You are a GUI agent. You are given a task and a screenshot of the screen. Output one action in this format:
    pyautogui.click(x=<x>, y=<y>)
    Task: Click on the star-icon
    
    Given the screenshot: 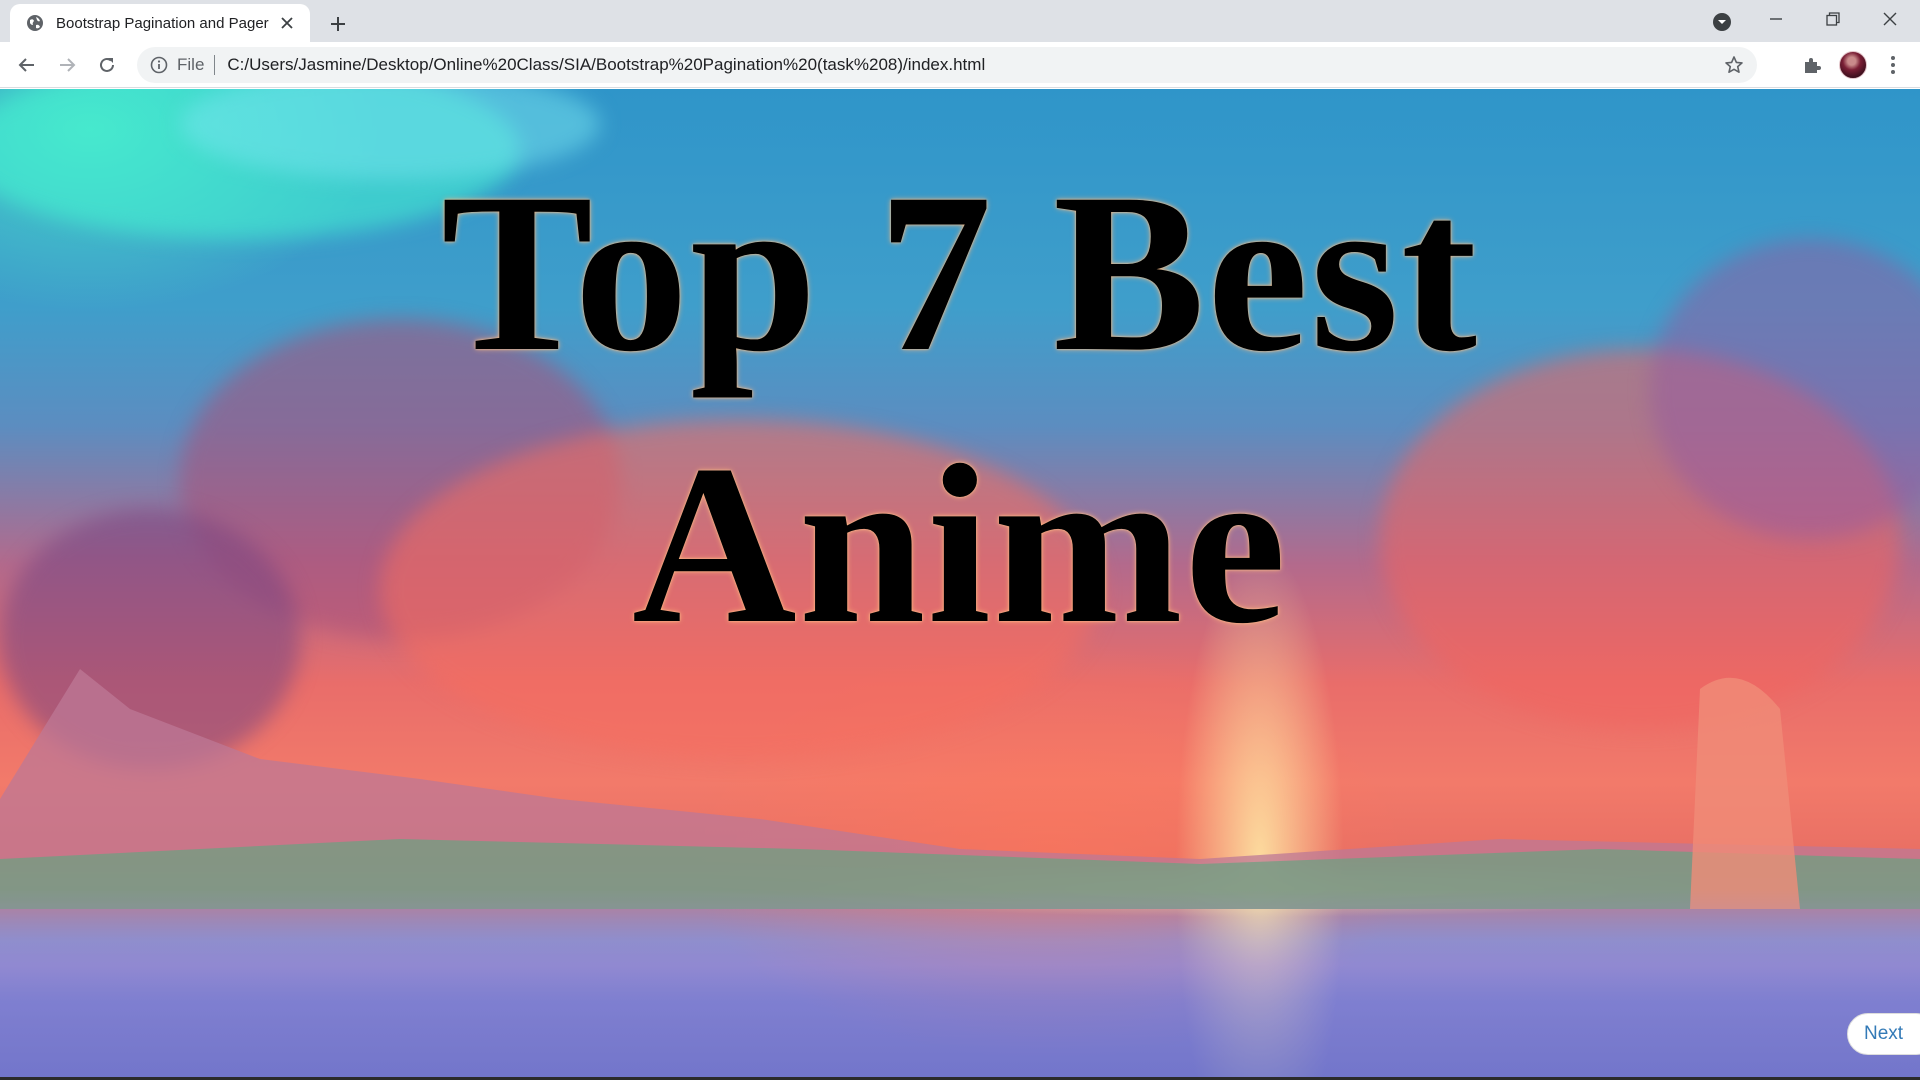 What is the action you would take?
    pyautogui.click(x=1734, y=65)
    